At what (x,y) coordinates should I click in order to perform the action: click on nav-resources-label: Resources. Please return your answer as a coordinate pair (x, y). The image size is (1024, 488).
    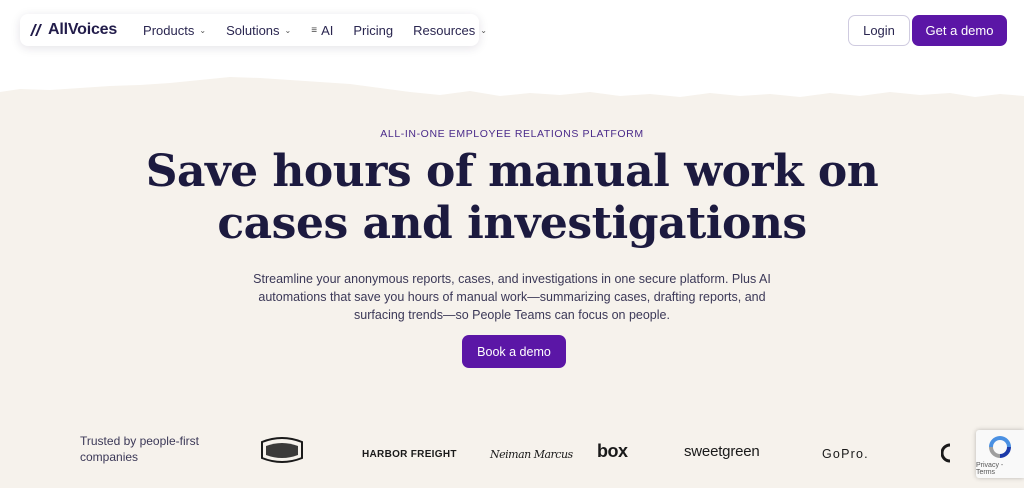
    Looking at the image, I should click on (444, 30).